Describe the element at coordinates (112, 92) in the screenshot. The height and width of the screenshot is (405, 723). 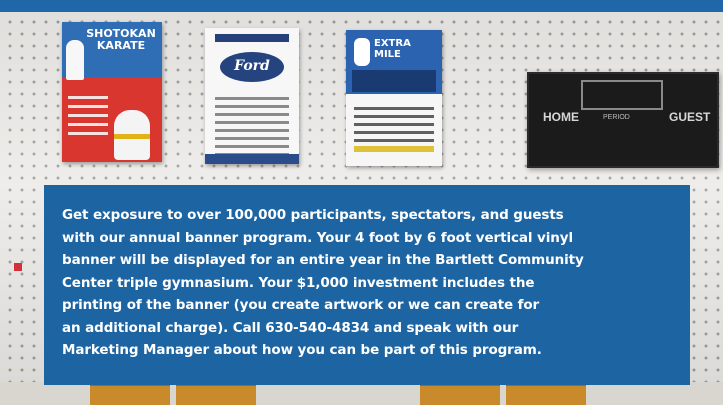
I see `karate-poster: SHOTOKAN KARATE` at that location.